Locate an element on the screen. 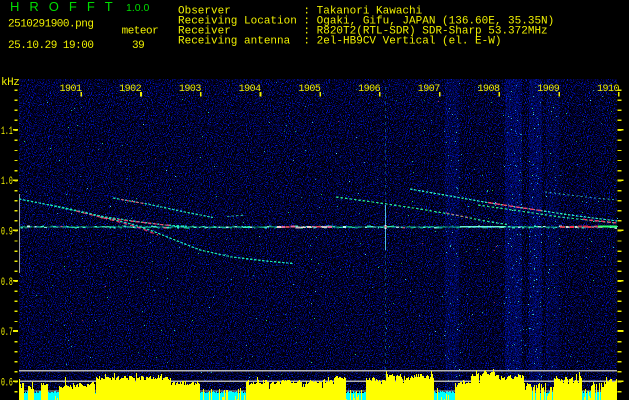  svg-text: 1905 is located at coordinates (309, 89).